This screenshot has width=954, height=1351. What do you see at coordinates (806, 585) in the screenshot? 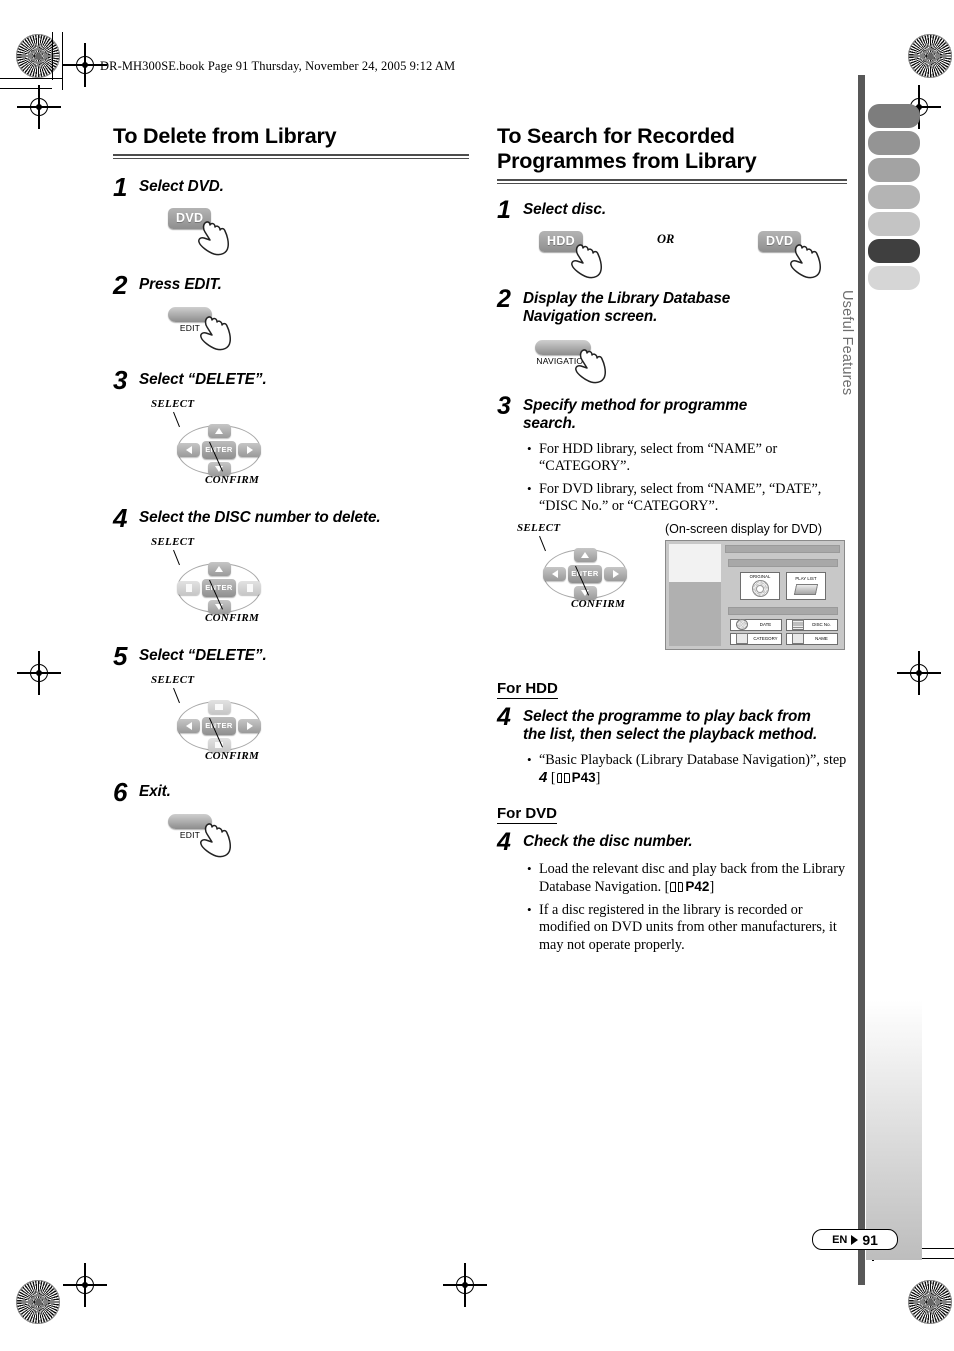
I see `osd-tile-playlist: PLAY LIST` at bounding box center [806, 585].